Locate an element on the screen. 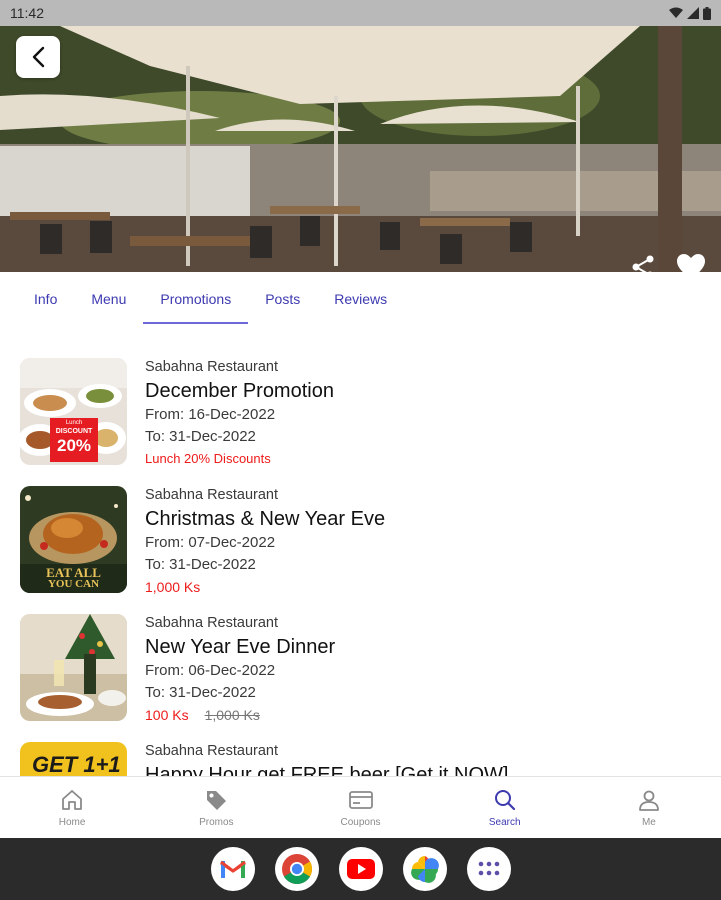 The image size is (721, 900). nav-label: Promos is located at coordinates (216, 822).